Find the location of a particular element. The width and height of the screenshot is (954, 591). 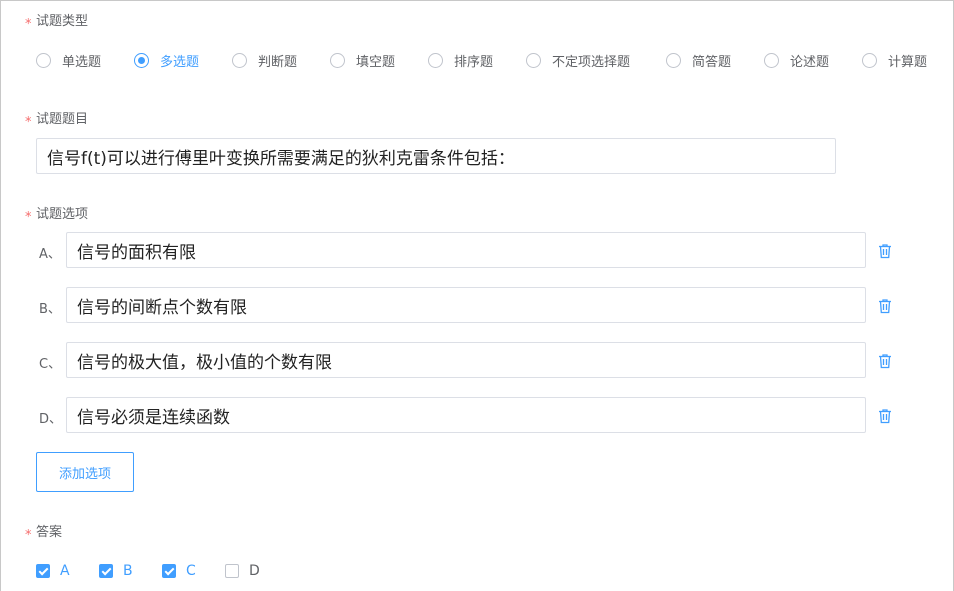

option-d-value: 信号必须是连续函数 is located at coordinates (153, 417).